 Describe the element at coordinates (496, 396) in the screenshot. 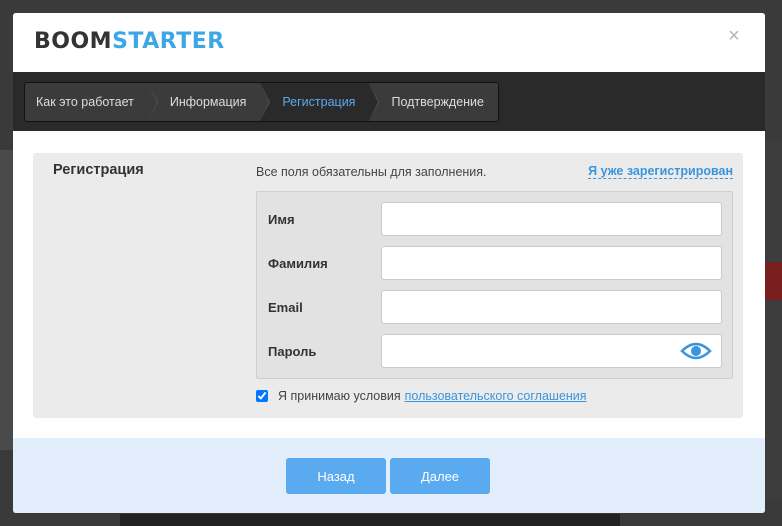

I see `terms-link: пользовательского соглашения` at that location.